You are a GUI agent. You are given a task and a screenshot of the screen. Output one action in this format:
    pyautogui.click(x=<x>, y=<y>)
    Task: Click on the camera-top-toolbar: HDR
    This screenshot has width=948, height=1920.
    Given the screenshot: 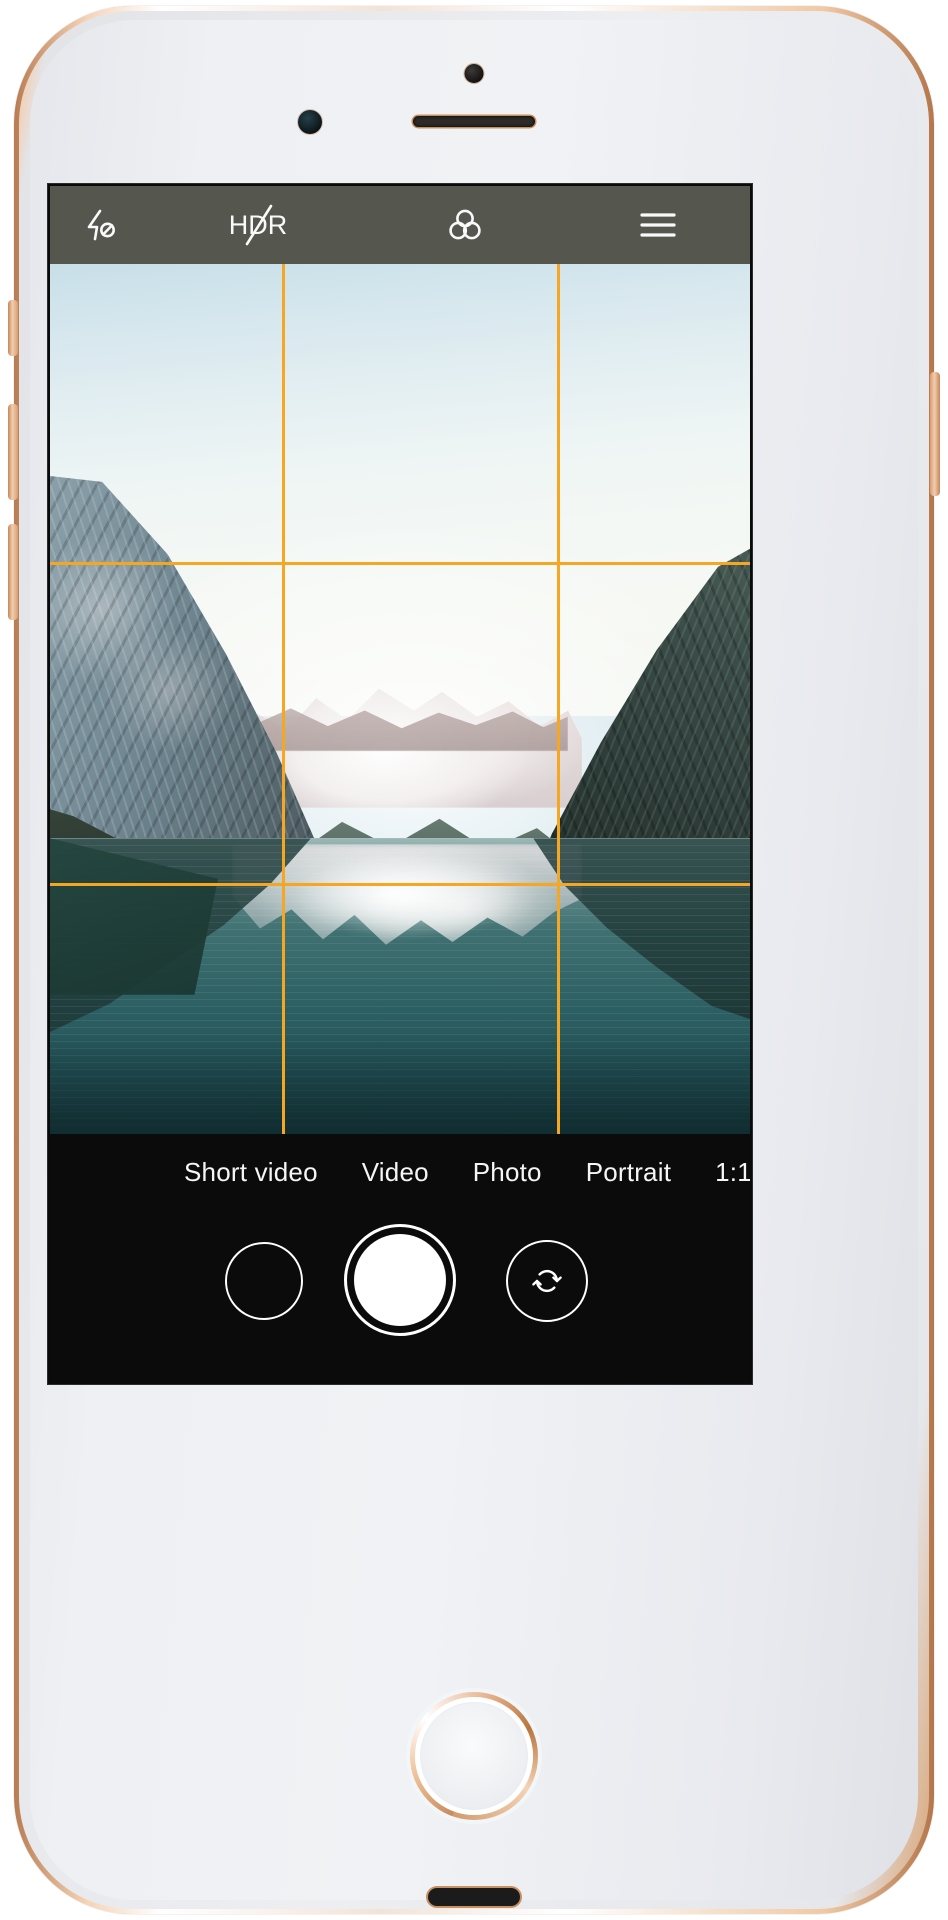 What is the action you would take?
    pyautogui.click(x=400, y=225)
    